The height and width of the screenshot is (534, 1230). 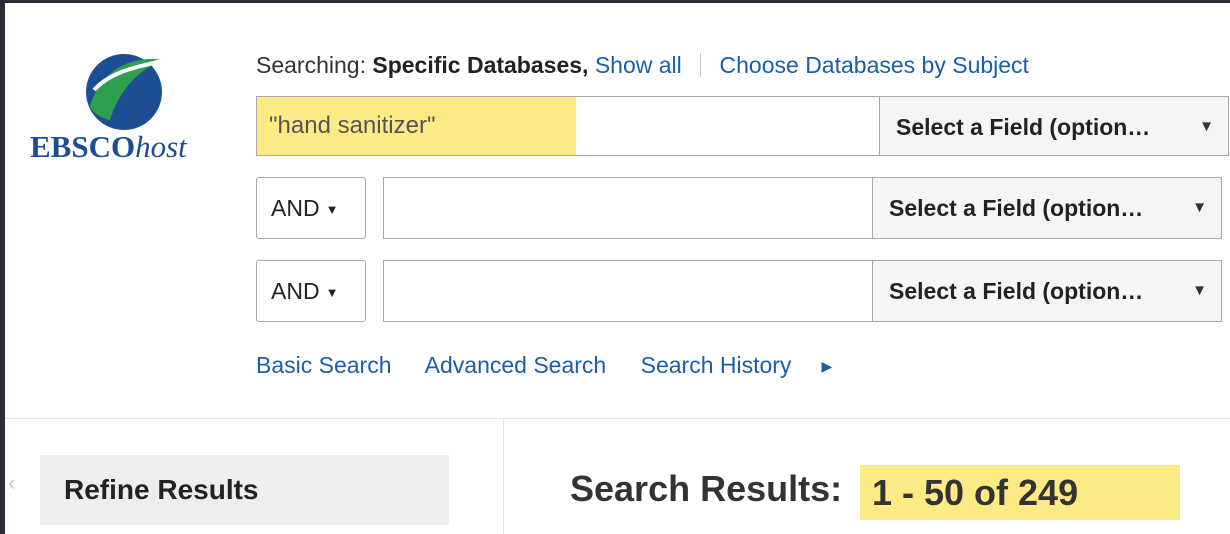 I want to click on column-divider, so click(x=503, y=476).